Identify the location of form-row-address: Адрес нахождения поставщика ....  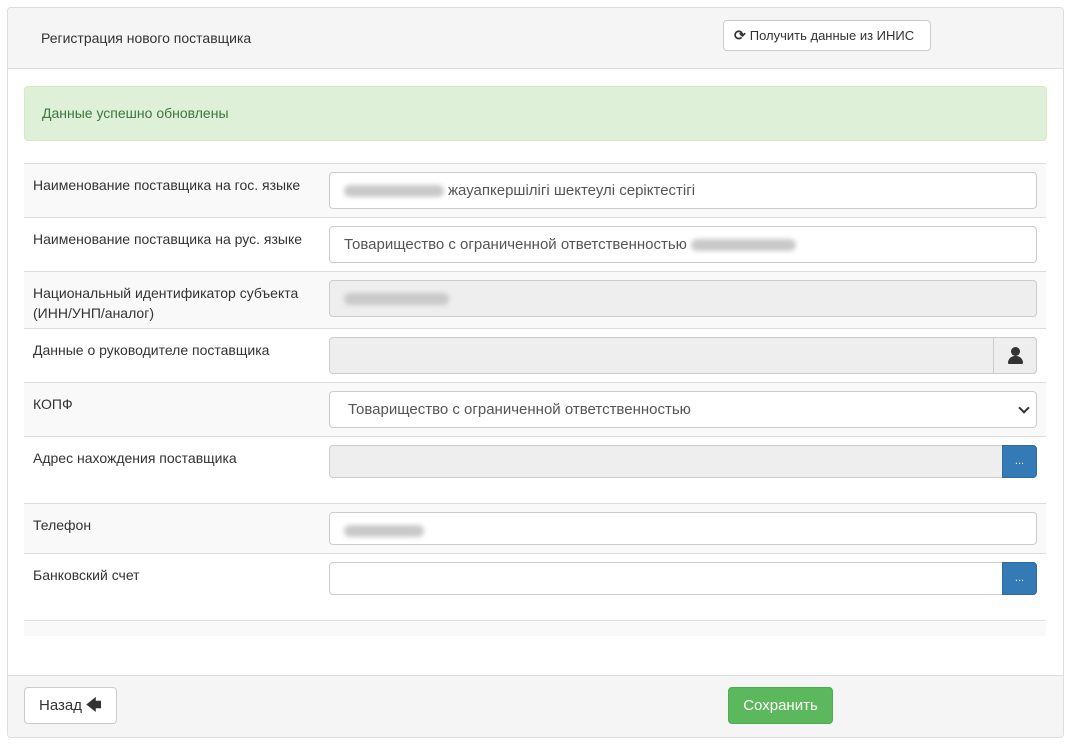
(535, 469).